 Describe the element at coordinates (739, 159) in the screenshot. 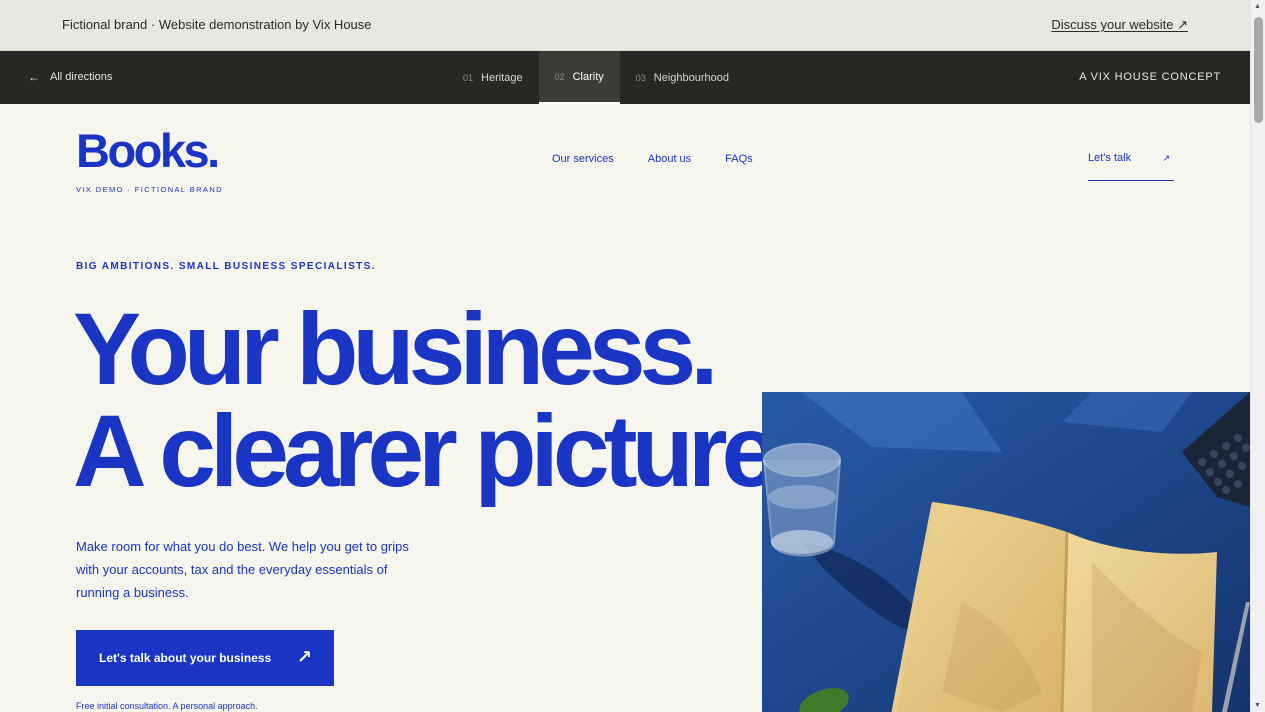

I see `nav-faqs: FAQs` at that location.